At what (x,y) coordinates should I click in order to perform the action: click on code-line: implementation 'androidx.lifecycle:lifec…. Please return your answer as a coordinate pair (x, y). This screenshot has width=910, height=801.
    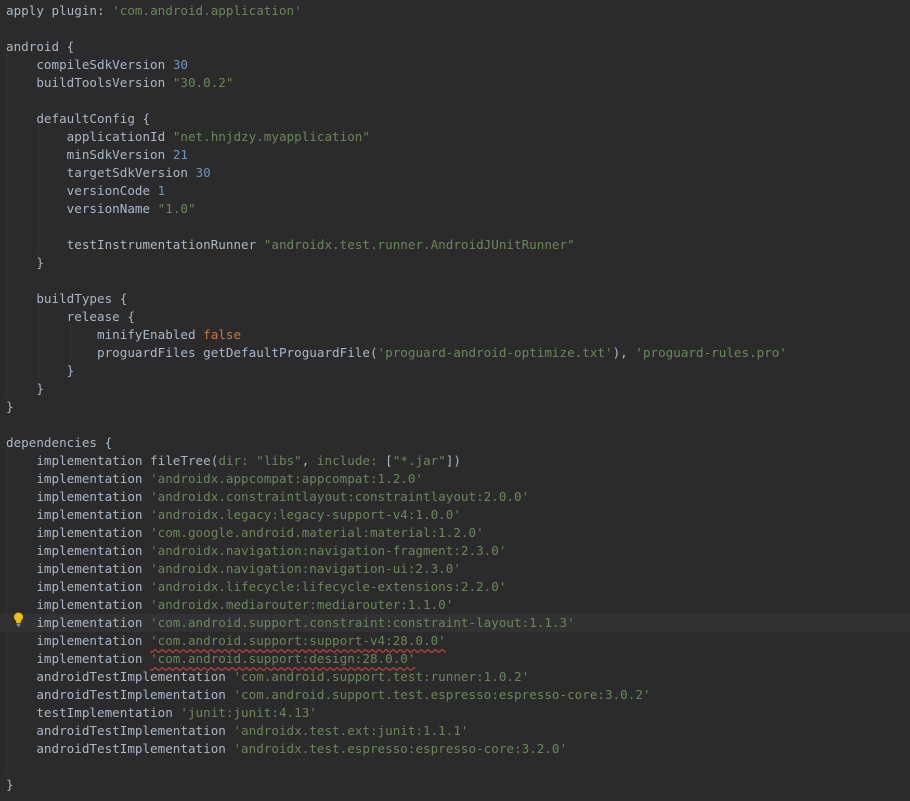
    Looking at the image, I should click on (455, 587).